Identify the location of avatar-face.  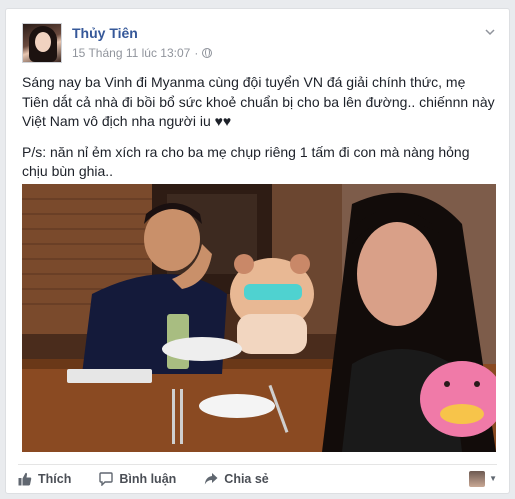
(43, 42).